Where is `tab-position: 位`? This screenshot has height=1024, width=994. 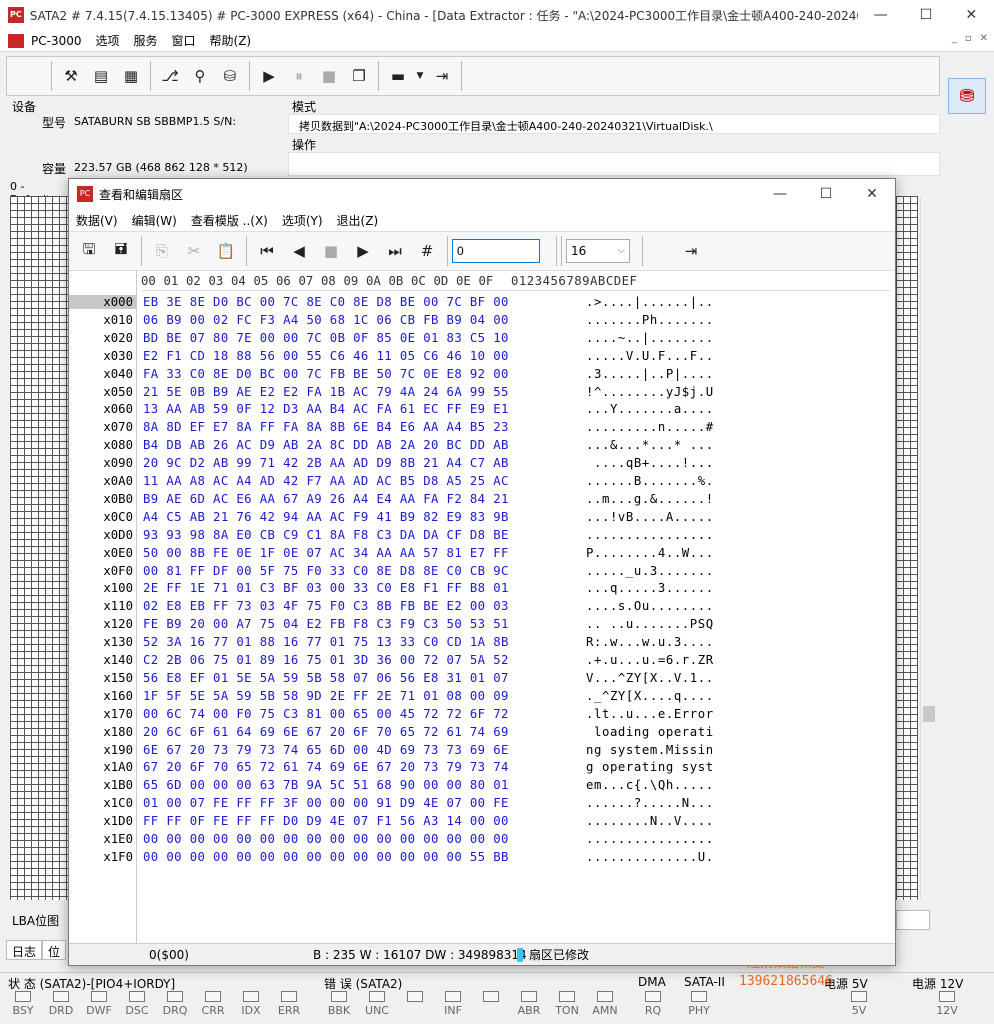 tab-position: 位 is located at coordinates (54, 950).